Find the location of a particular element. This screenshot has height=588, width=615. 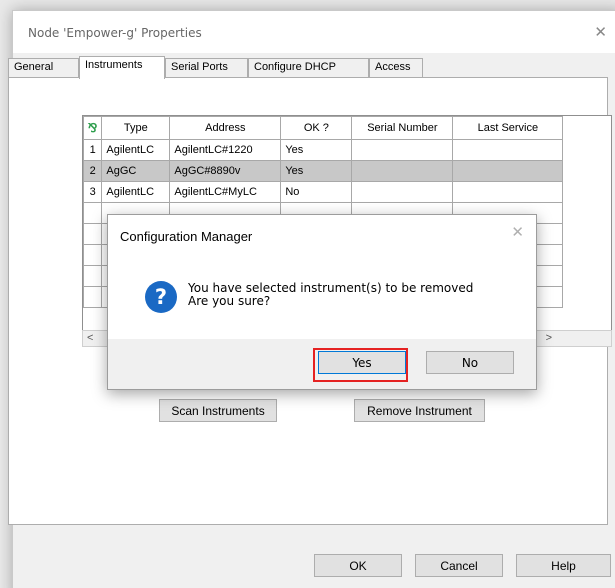

question-icon: ? is located at coordinates (161, 297).